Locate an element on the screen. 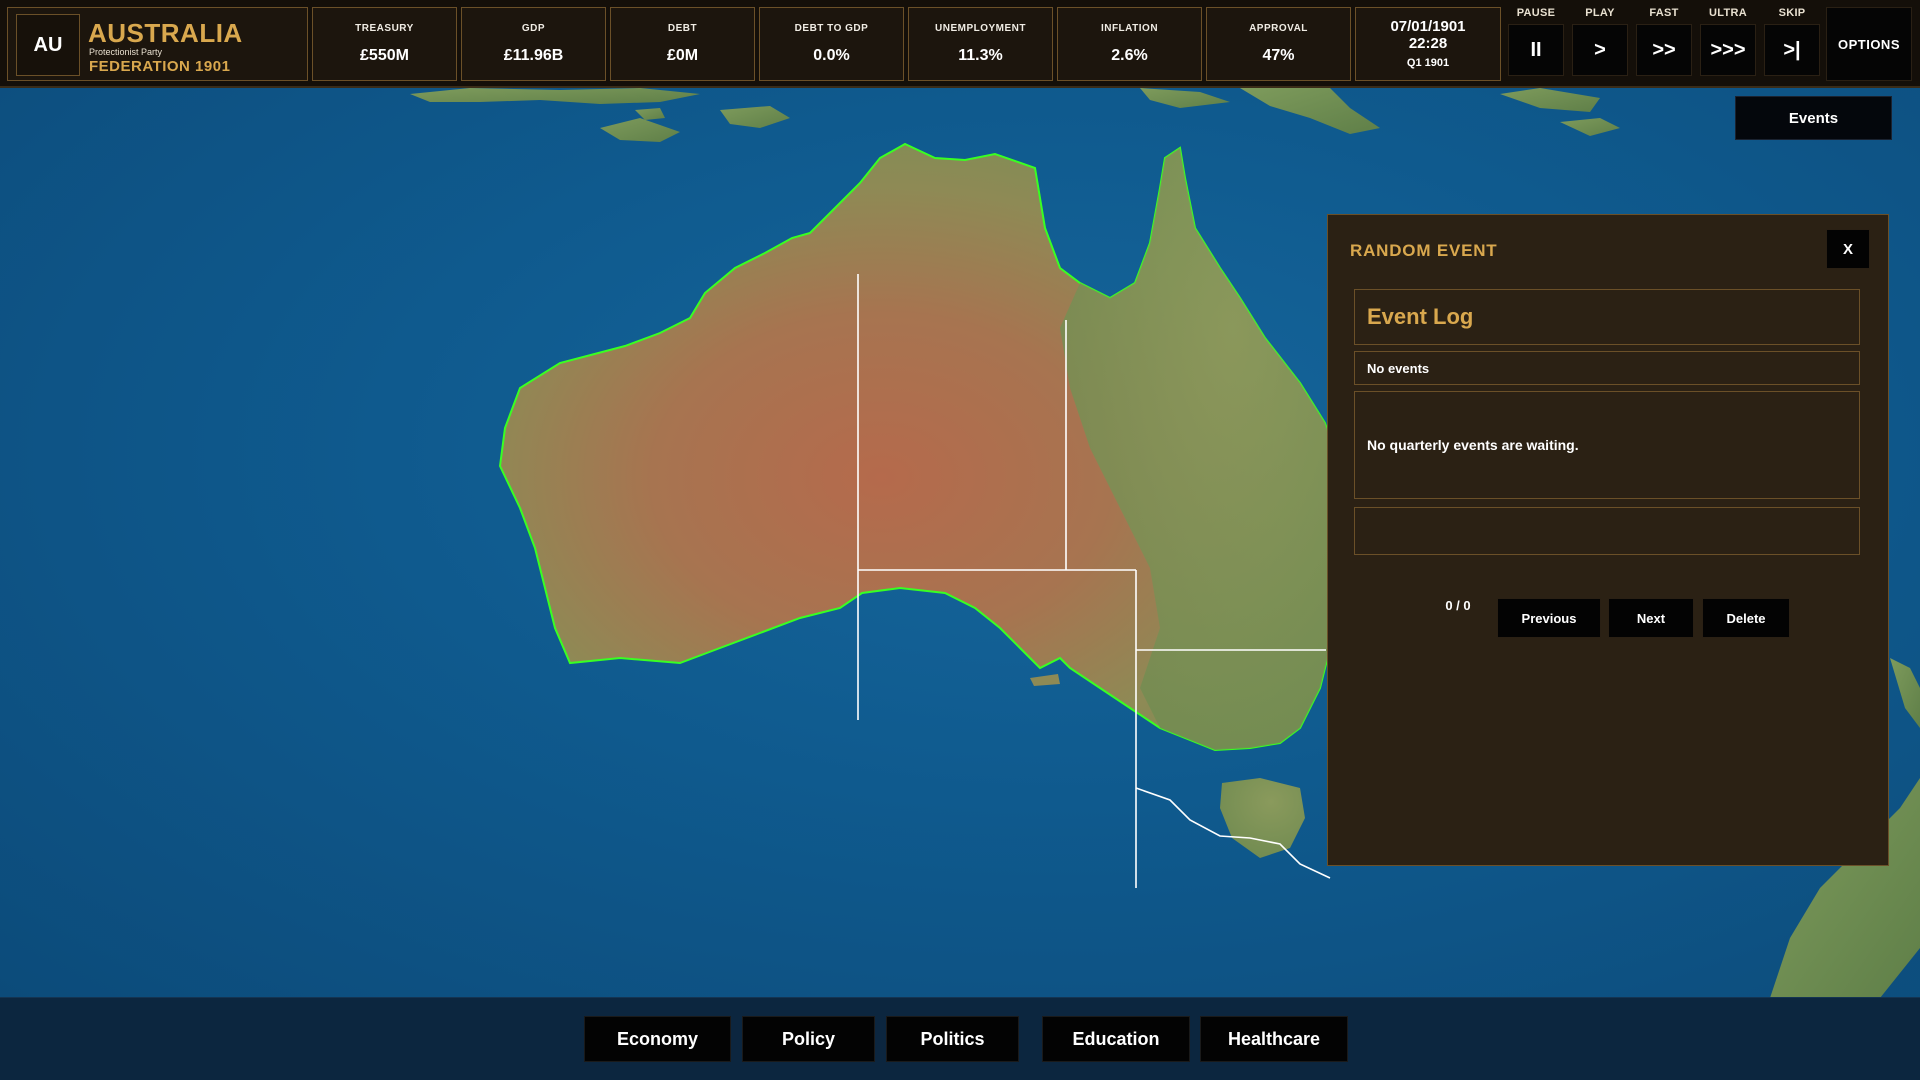  stat-value: 11.3% is located at coordinates (980, 55).